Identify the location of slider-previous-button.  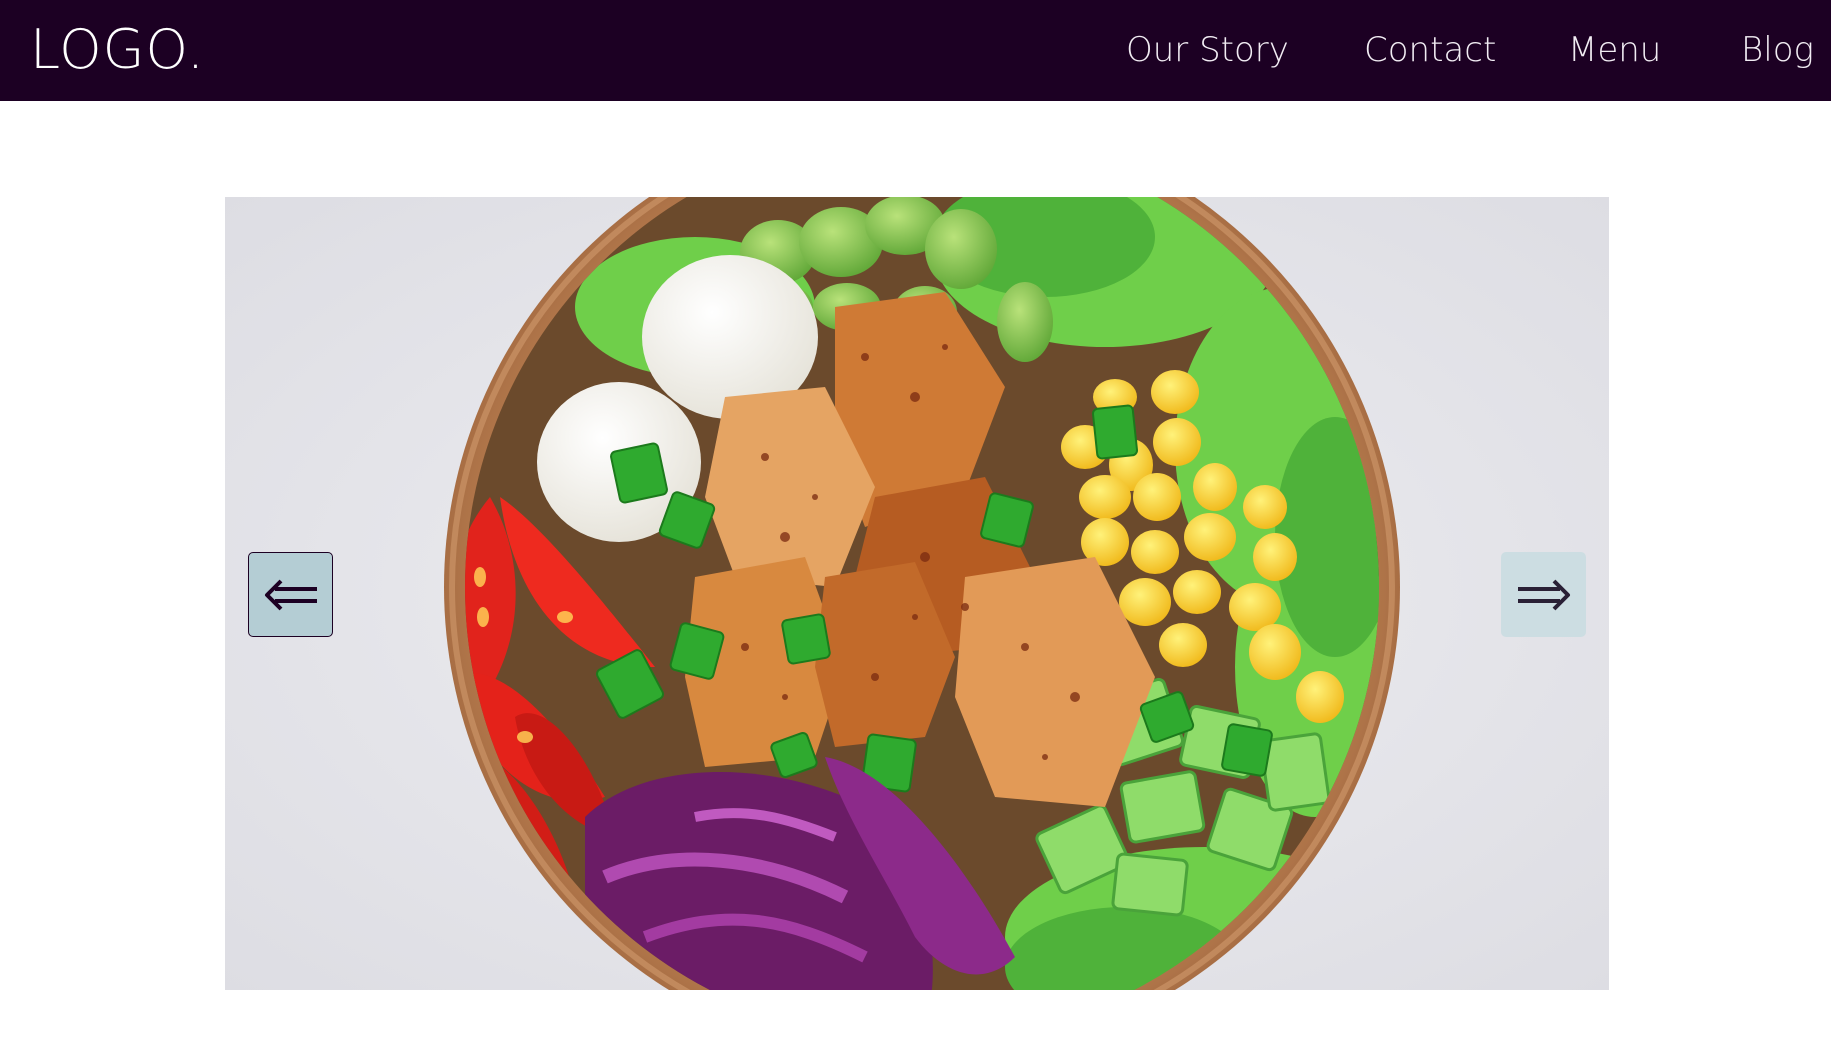
(290, 594).